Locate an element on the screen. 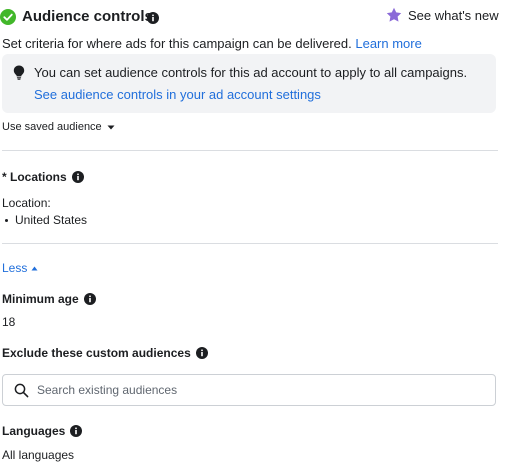 This screenshot has width=507, height=473. location-item: United States is located at coordinates (46, 220).